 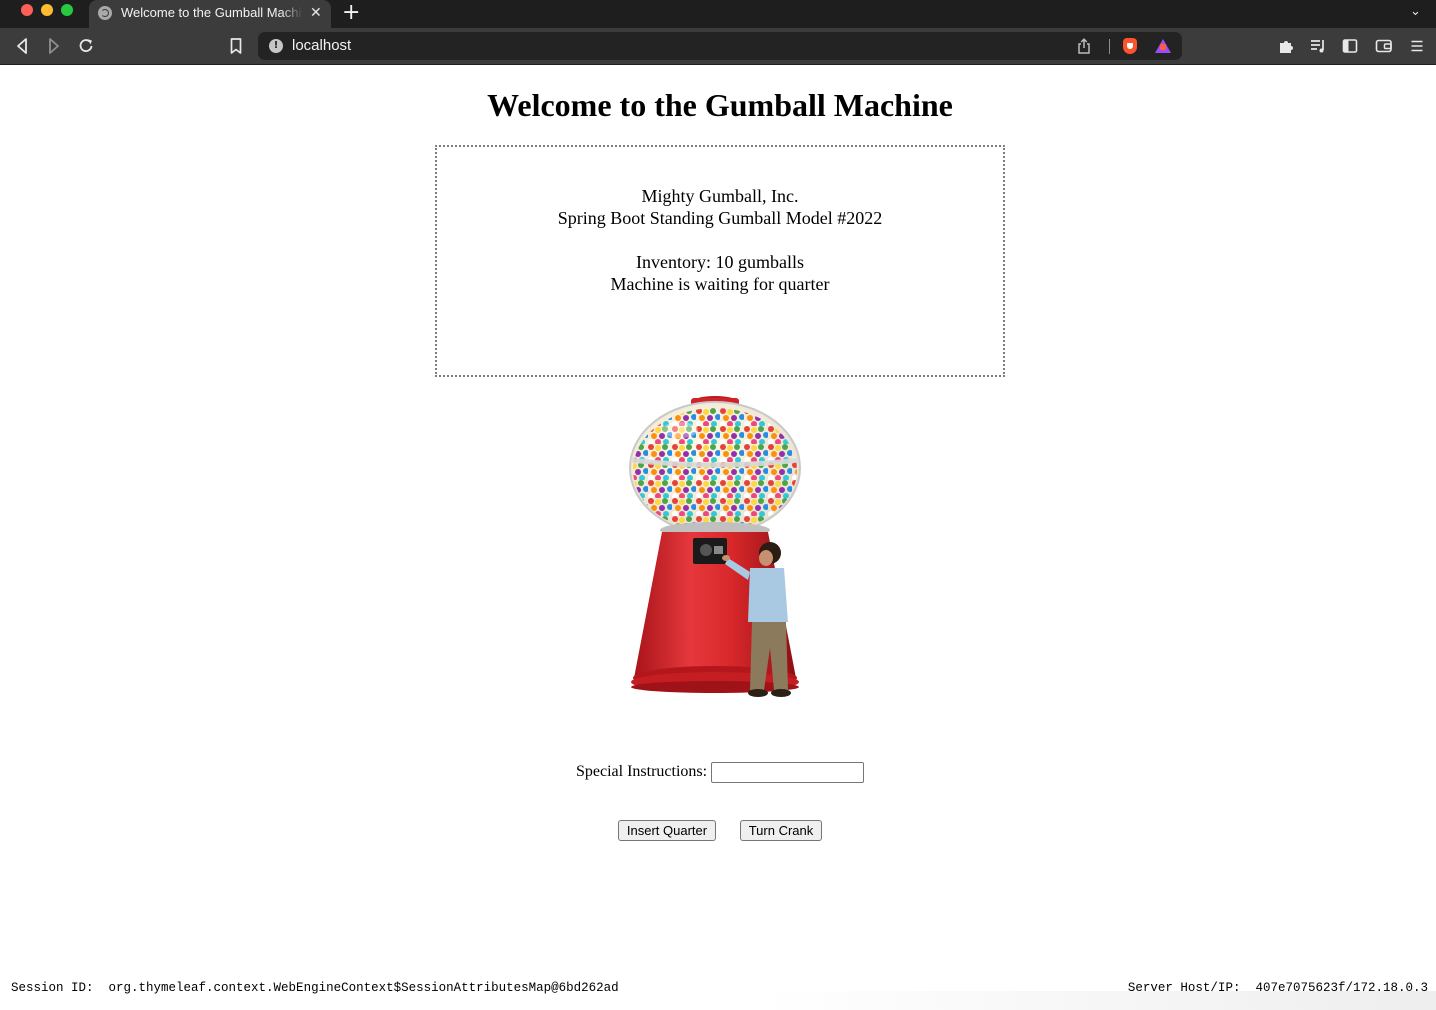 What do you see at coordinates (720, 105) in the screenshot?
I see `page-title: Welcome to the Gumball Machine` at bounding box center [720, 105].